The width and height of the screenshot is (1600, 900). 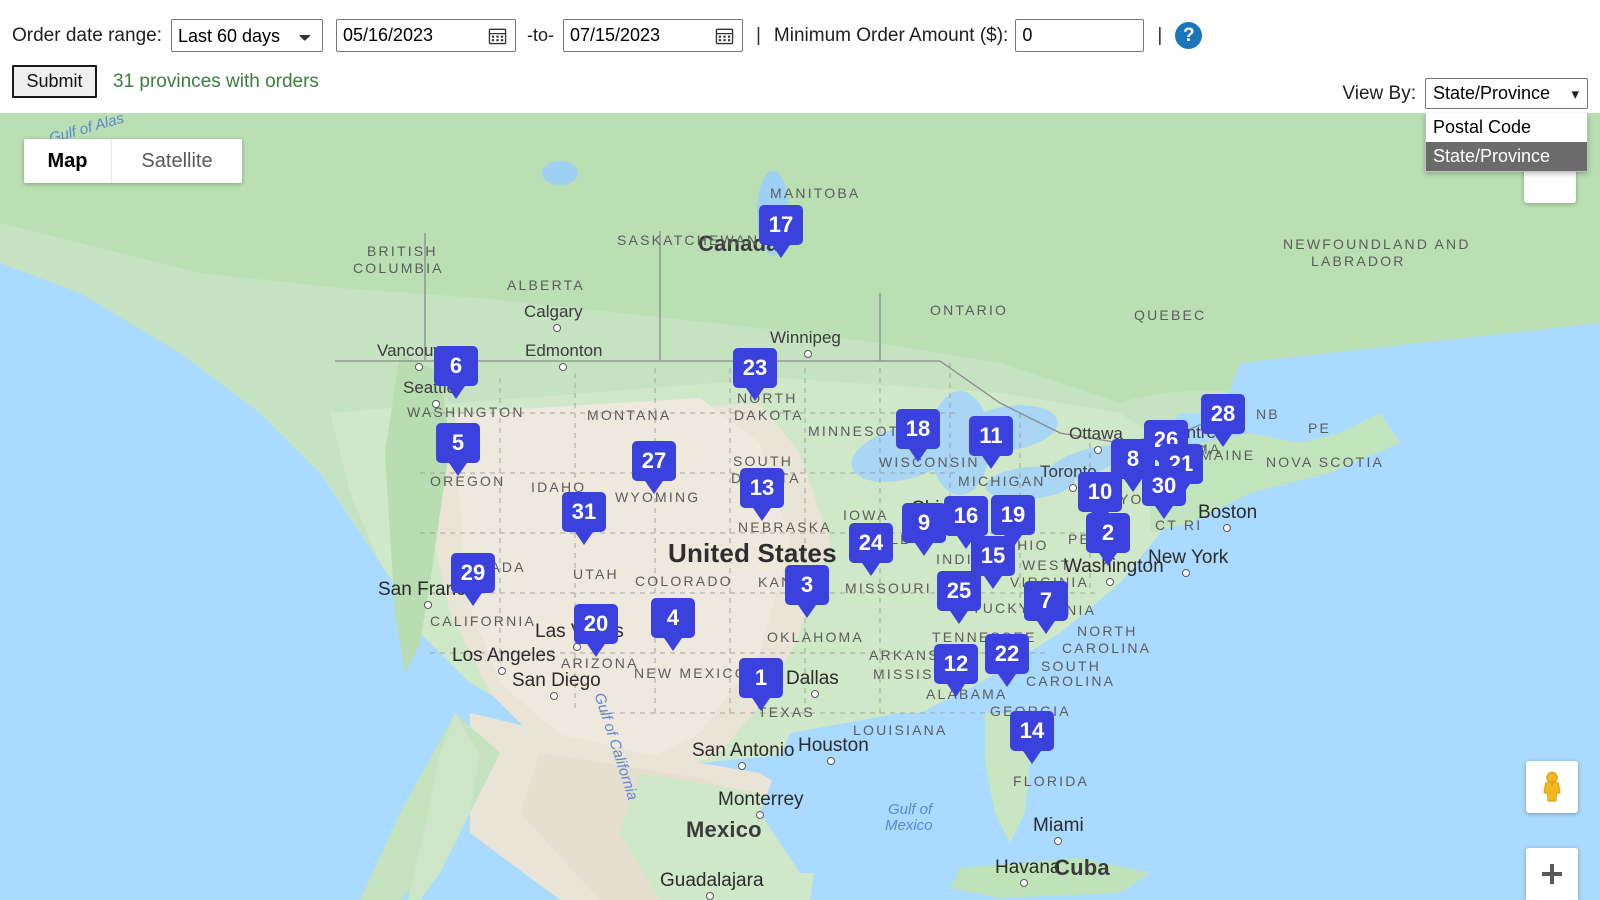 I want to click on map-marker-27: 27, so click(x=654, y=467).